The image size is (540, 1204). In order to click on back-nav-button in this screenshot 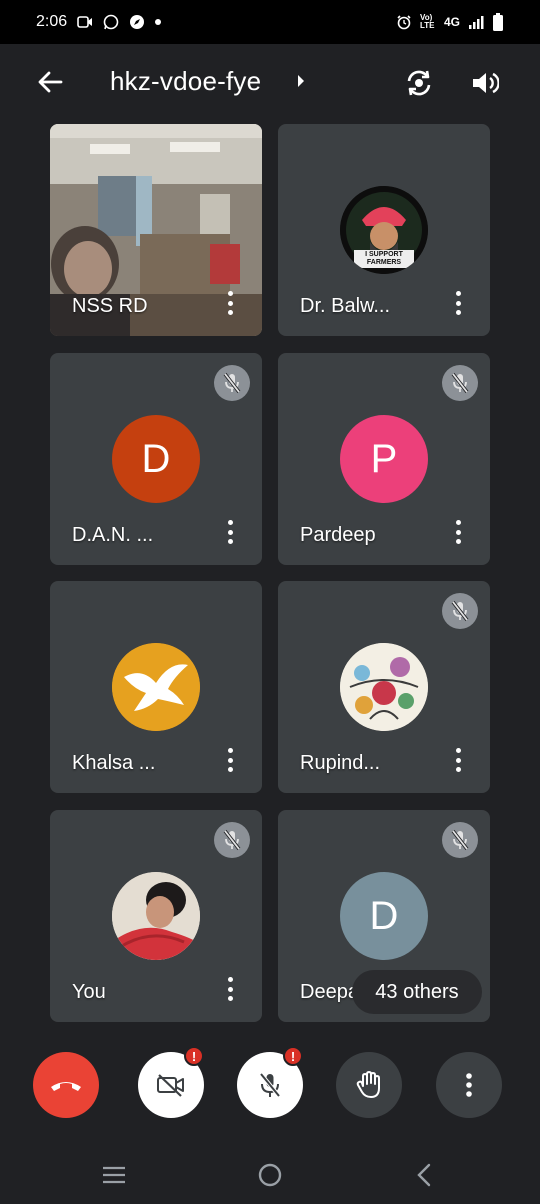, I will do `click(424, 1175)`.